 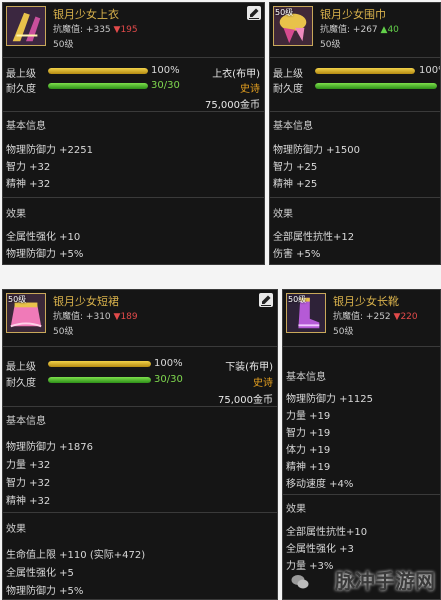 I want to click on top-armor-icon, so click(x=26, y=26).